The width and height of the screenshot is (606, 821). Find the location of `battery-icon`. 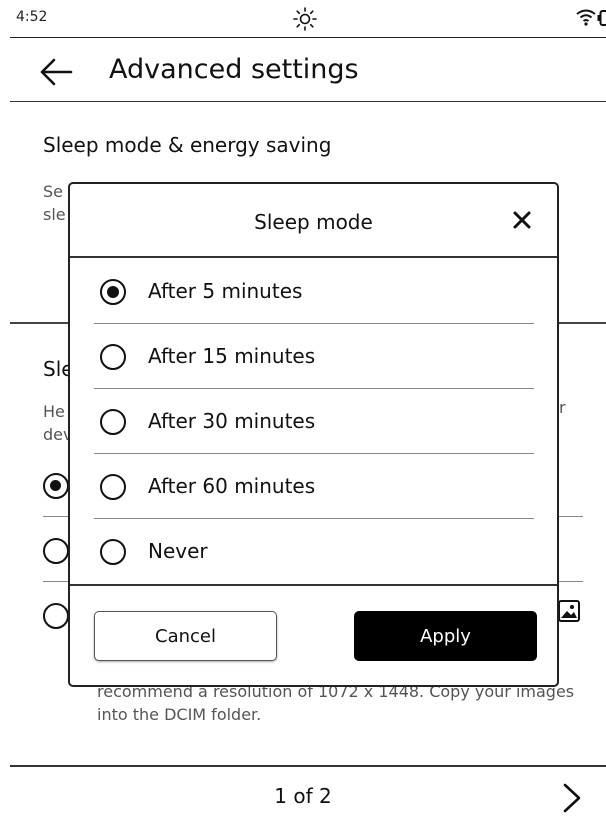

battery-icon is located at coordinates (601, 18).